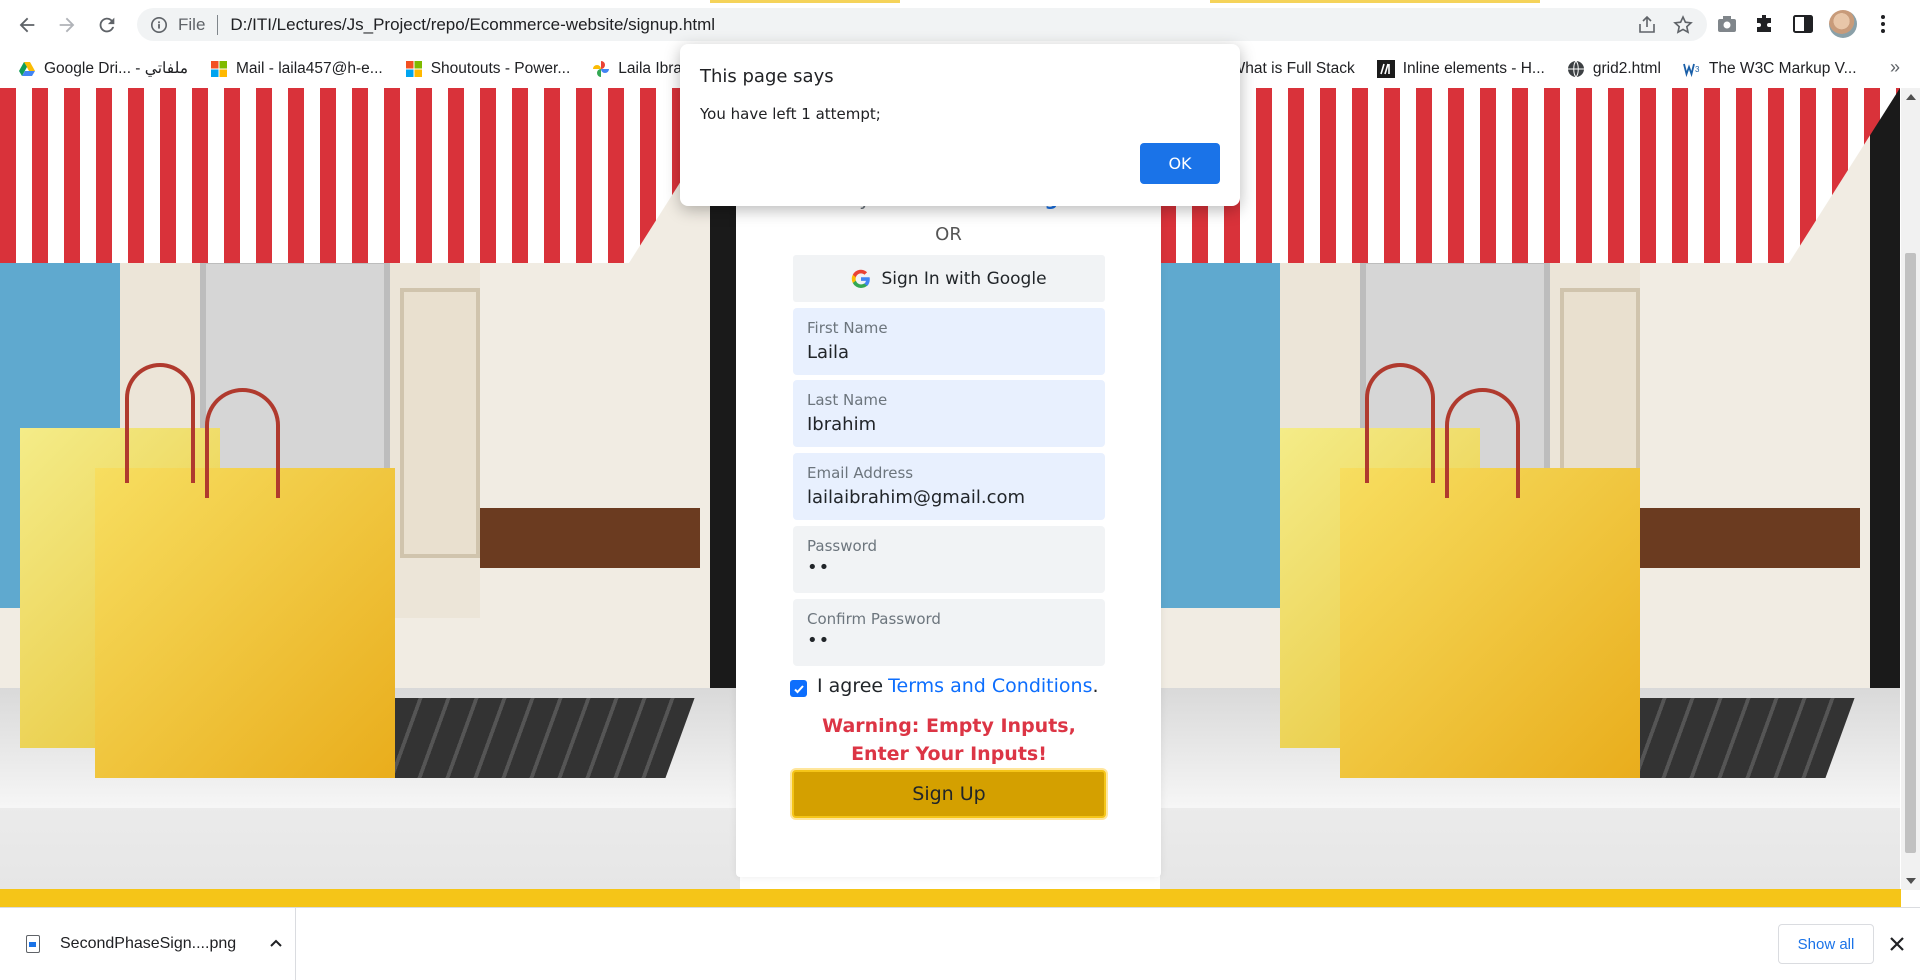 The image size is (1920, 980). Describe the element at coordinates (949, 352) in the screenshot. I see `first-name-value: Laila` at that location.